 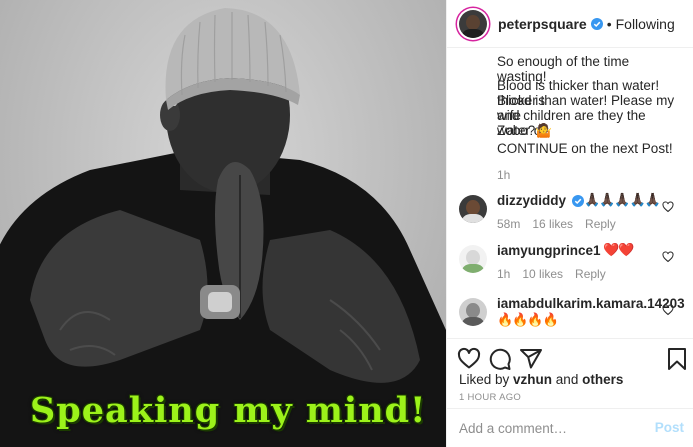 What do you see at coordinates (618, 249) in the screenshot?
I see `comment-text: ❤️❤️` at bounding box center [618, 249].